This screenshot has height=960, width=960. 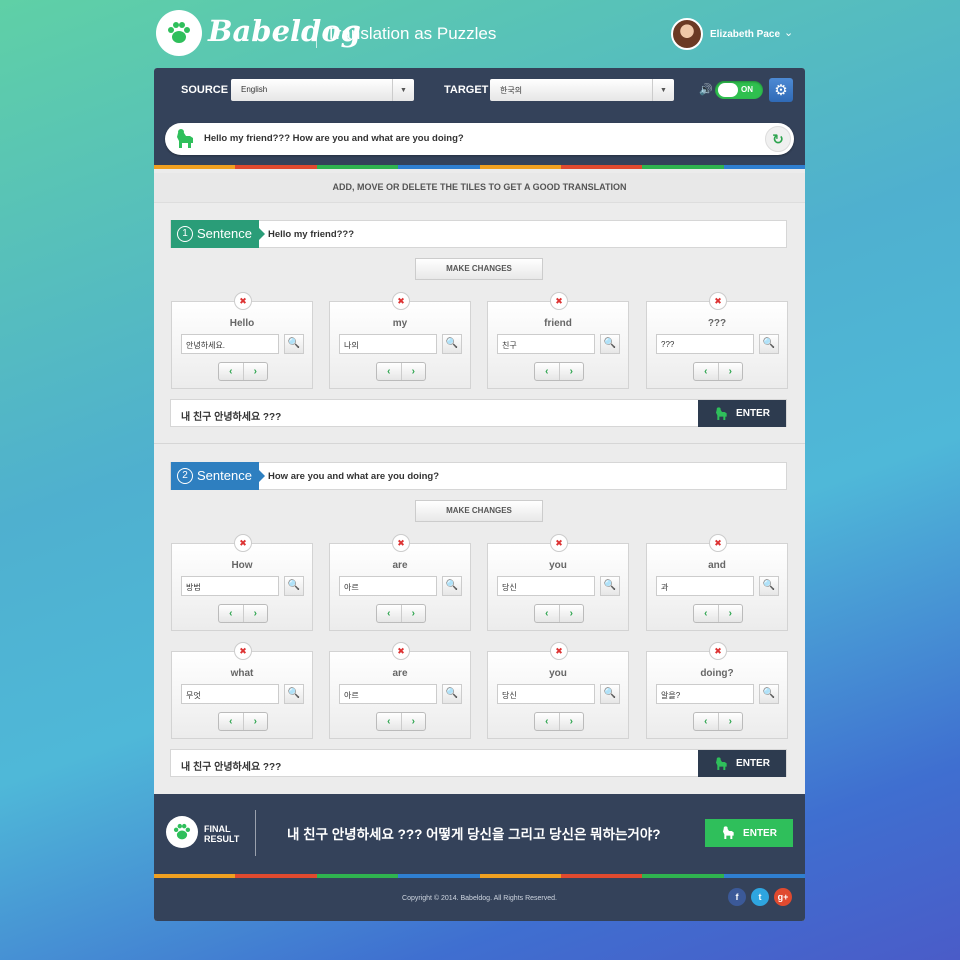 I want to click on tile-translation-input: 무엇, so click(x=230, y=694).